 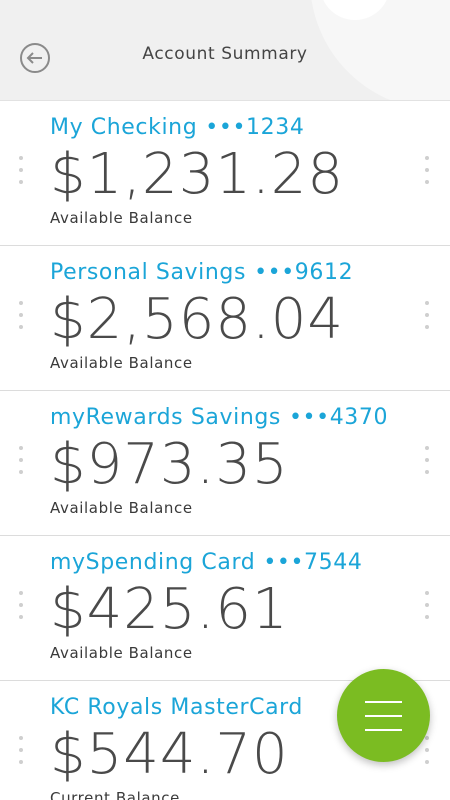 What do you see at coordinates (338, 417) in the screenshot?
I see `account-number-mask: •••4370` at bounding box center [338, 417].